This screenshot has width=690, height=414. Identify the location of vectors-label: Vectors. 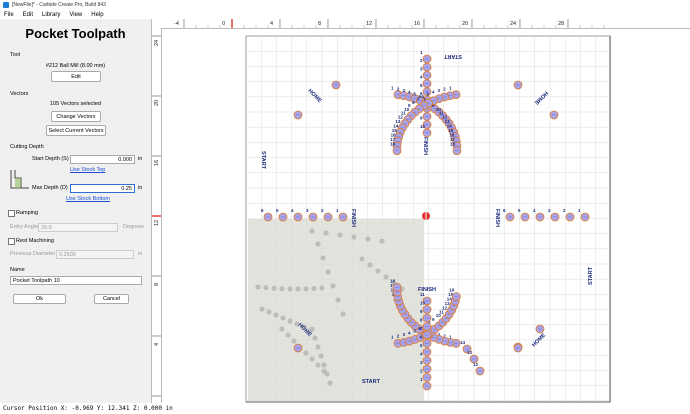
(19, 94).